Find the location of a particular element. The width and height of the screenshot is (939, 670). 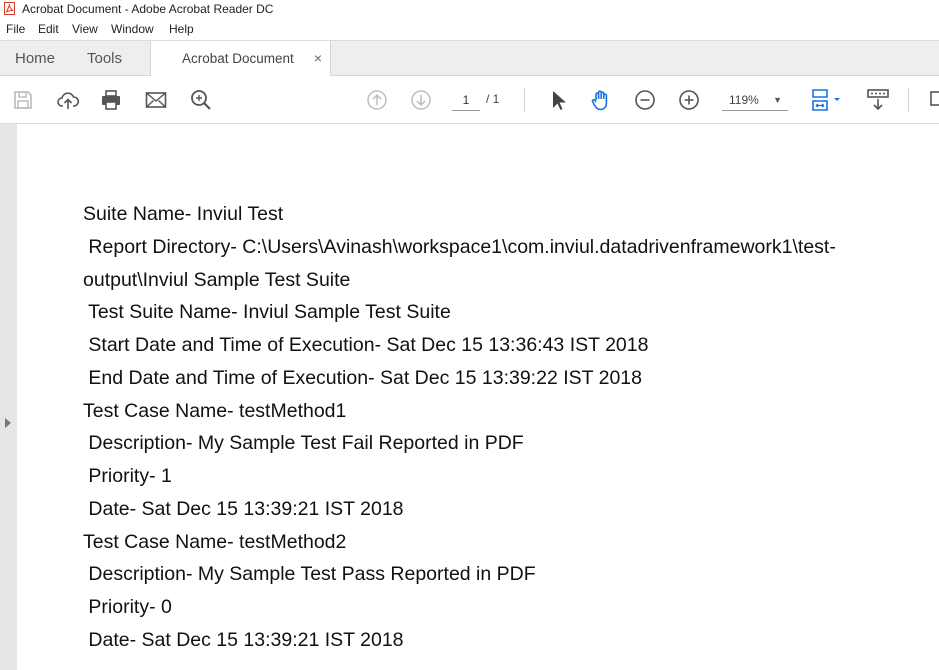

chevron-down-icon: ▼ is located at coordinates (777, 100).